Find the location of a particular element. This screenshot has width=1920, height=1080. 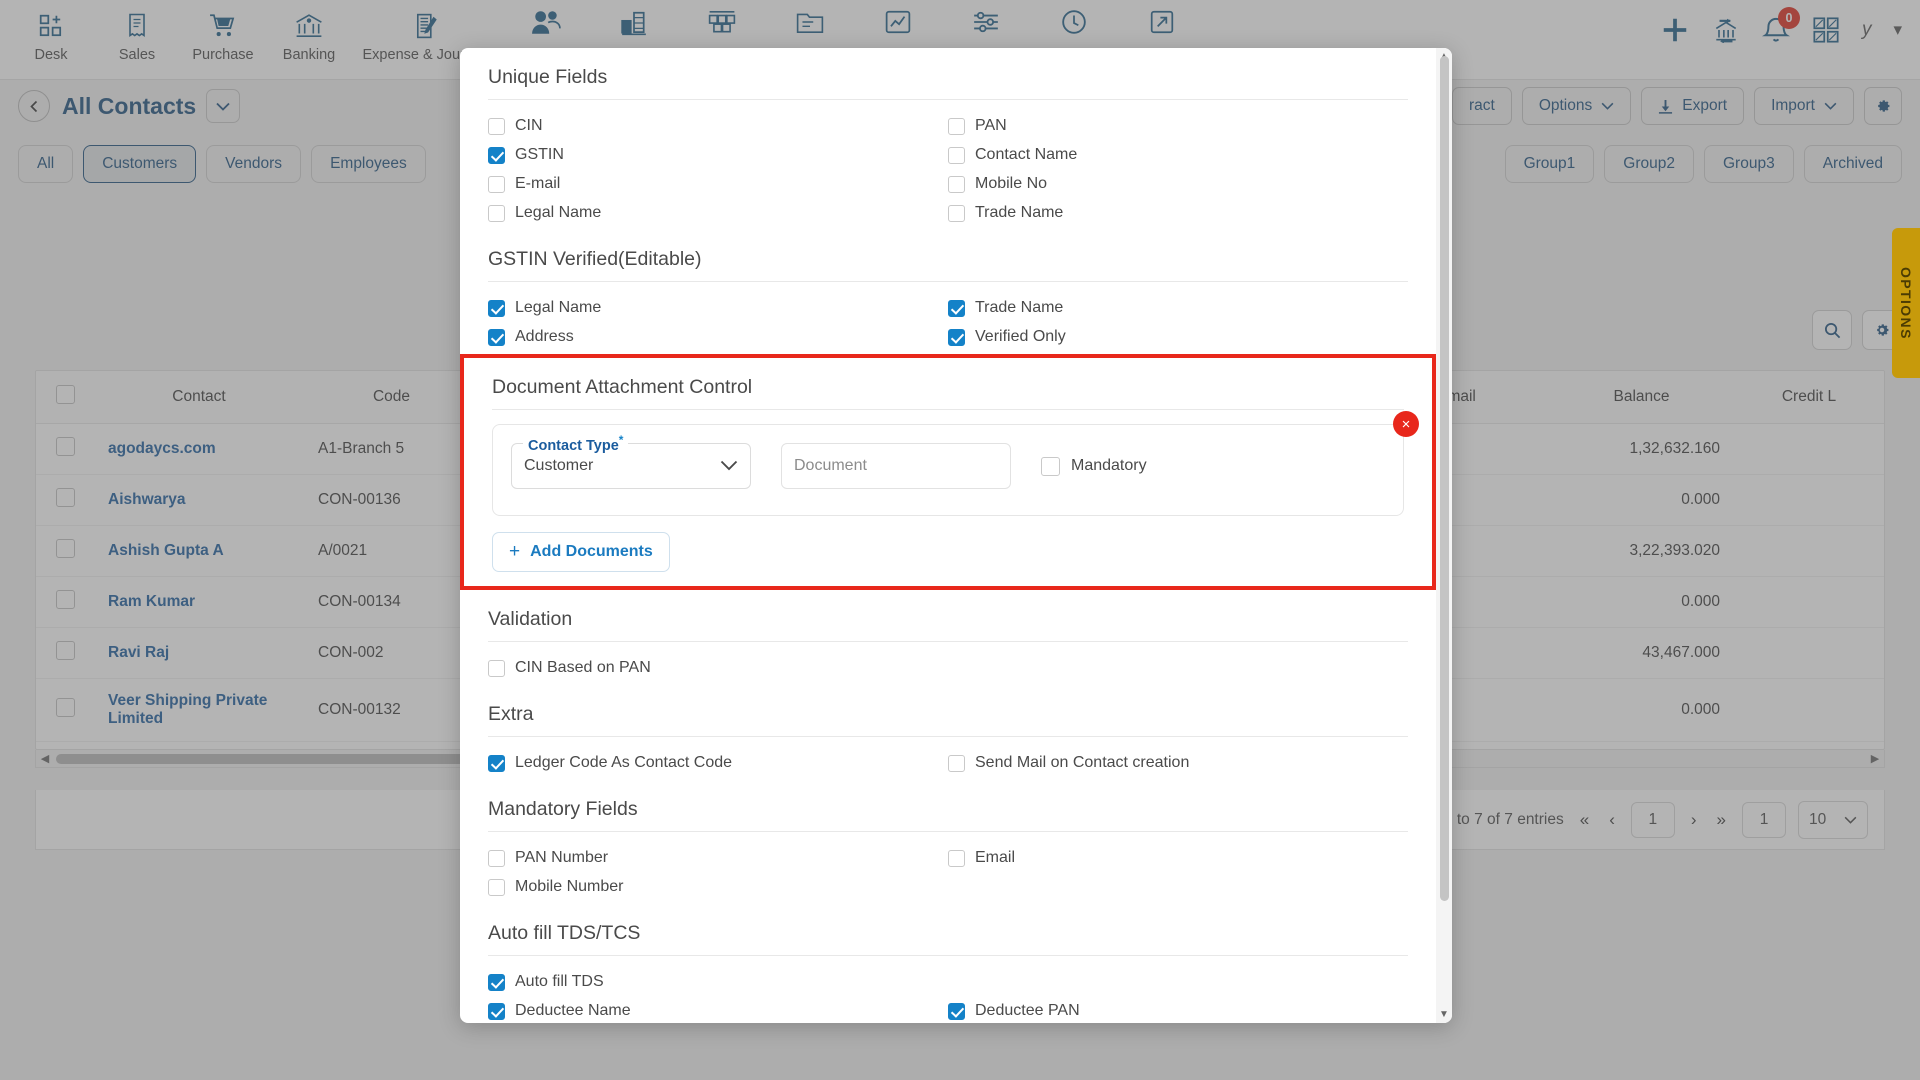

checkbox-ledger-code-as-contact-code is located at coordinates (496, 763).